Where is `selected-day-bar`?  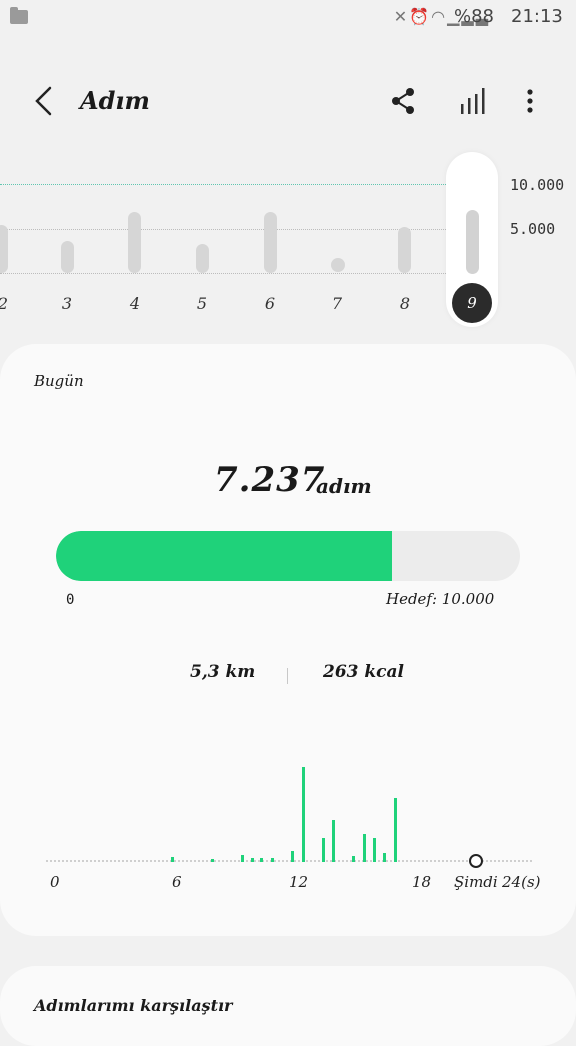
selected-day-bar is located at coordinates (472, 242).